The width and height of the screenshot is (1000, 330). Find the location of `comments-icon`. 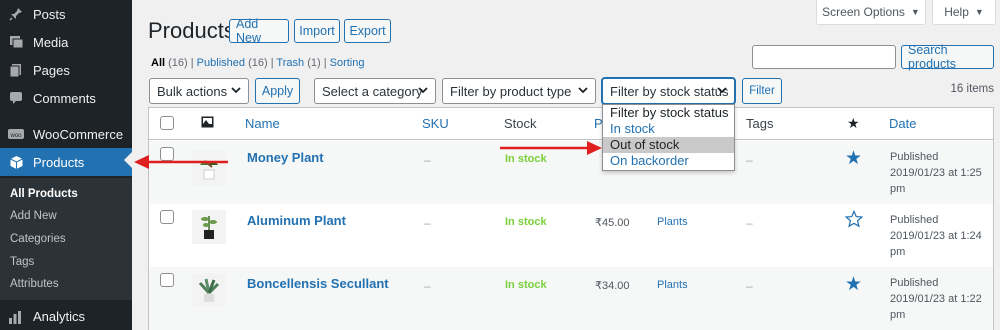

comments-icon is located at coordinates (16, 98).